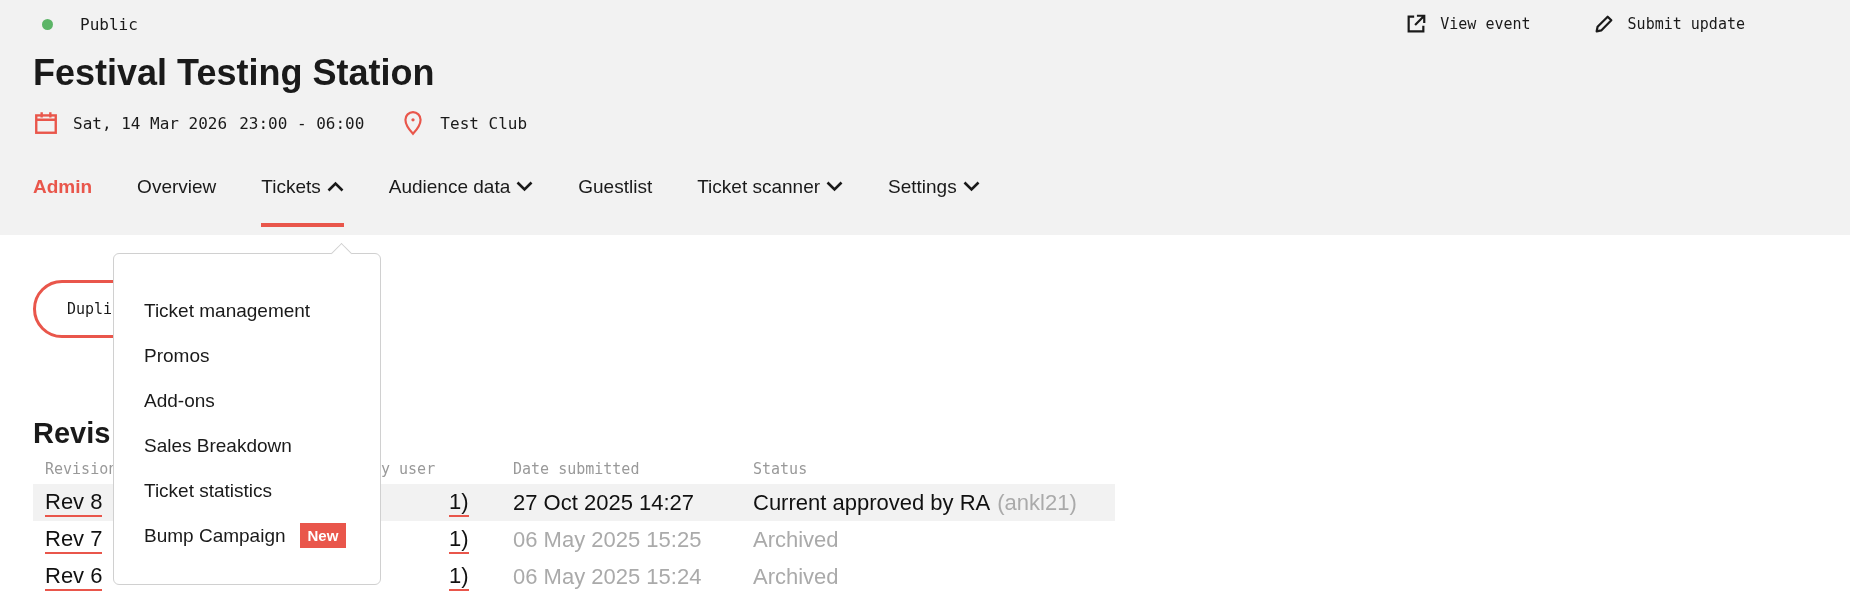 The image size is (1850, 604). I want to click on column-header: y user, so click(409, 469).